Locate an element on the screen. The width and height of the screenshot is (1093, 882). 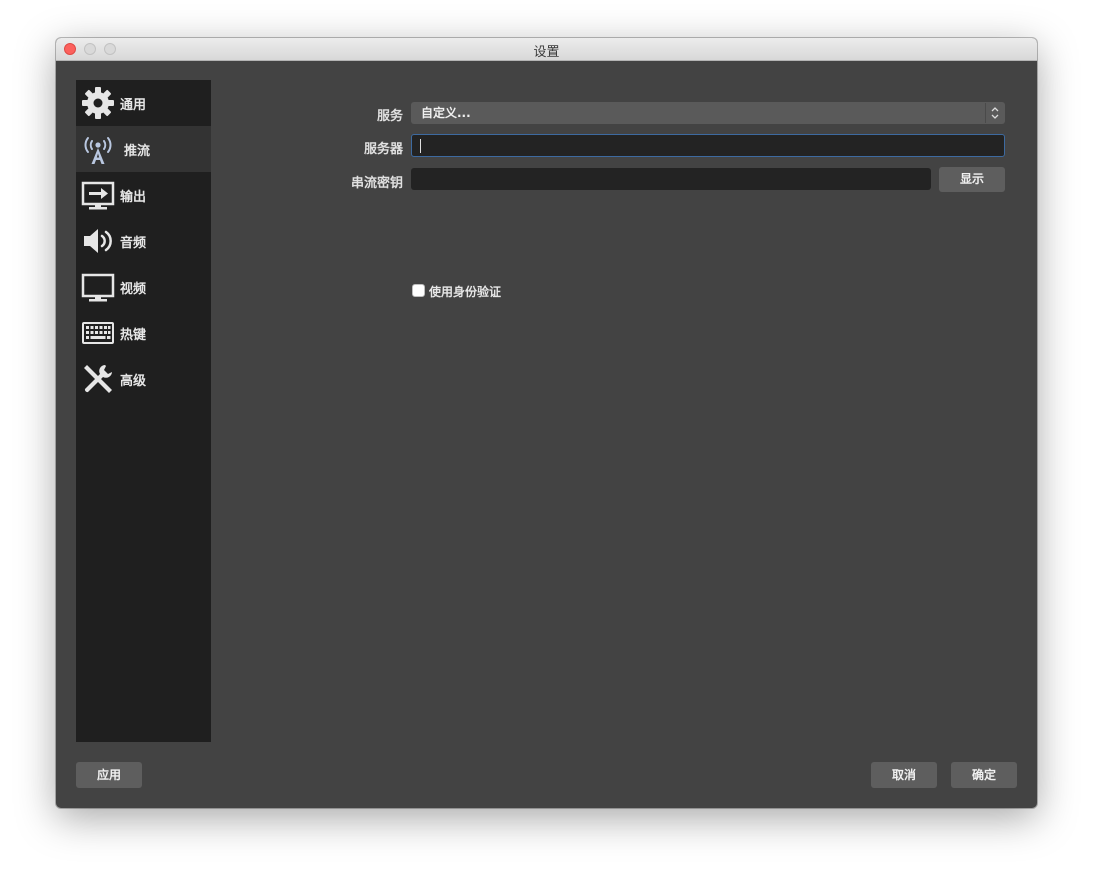
sidebar-item-video: 视频 is located at coordinates (143, 287).